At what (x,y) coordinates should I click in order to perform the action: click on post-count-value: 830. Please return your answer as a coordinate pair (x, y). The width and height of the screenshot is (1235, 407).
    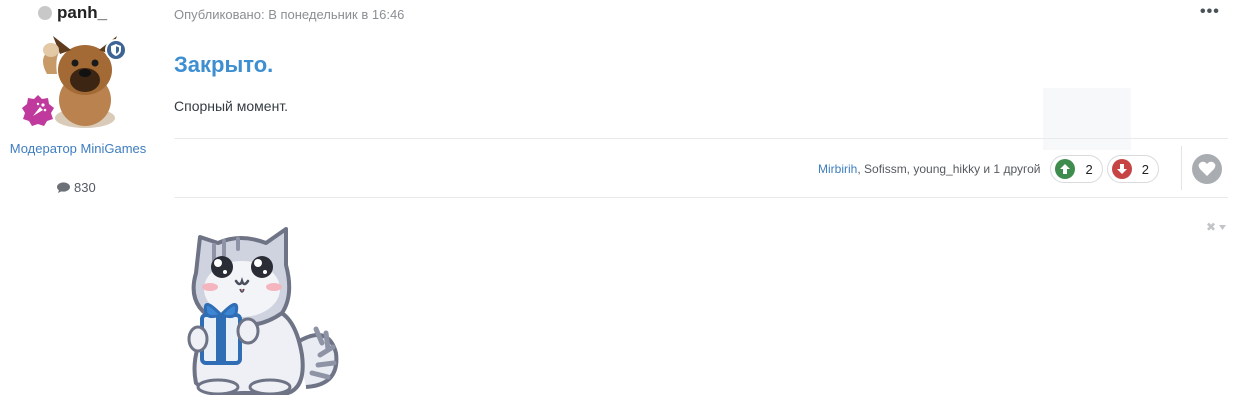
    Looking at the image, I should click on (85, 187).